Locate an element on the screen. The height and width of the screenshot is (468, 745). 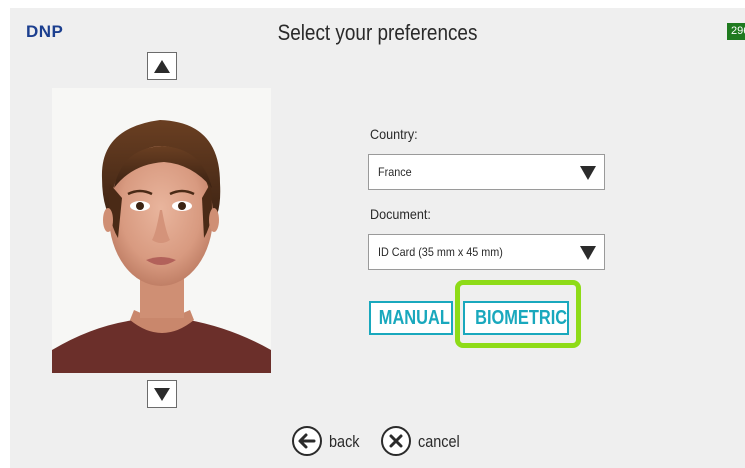
previous-photo-button is located at coordinates (162, 66).